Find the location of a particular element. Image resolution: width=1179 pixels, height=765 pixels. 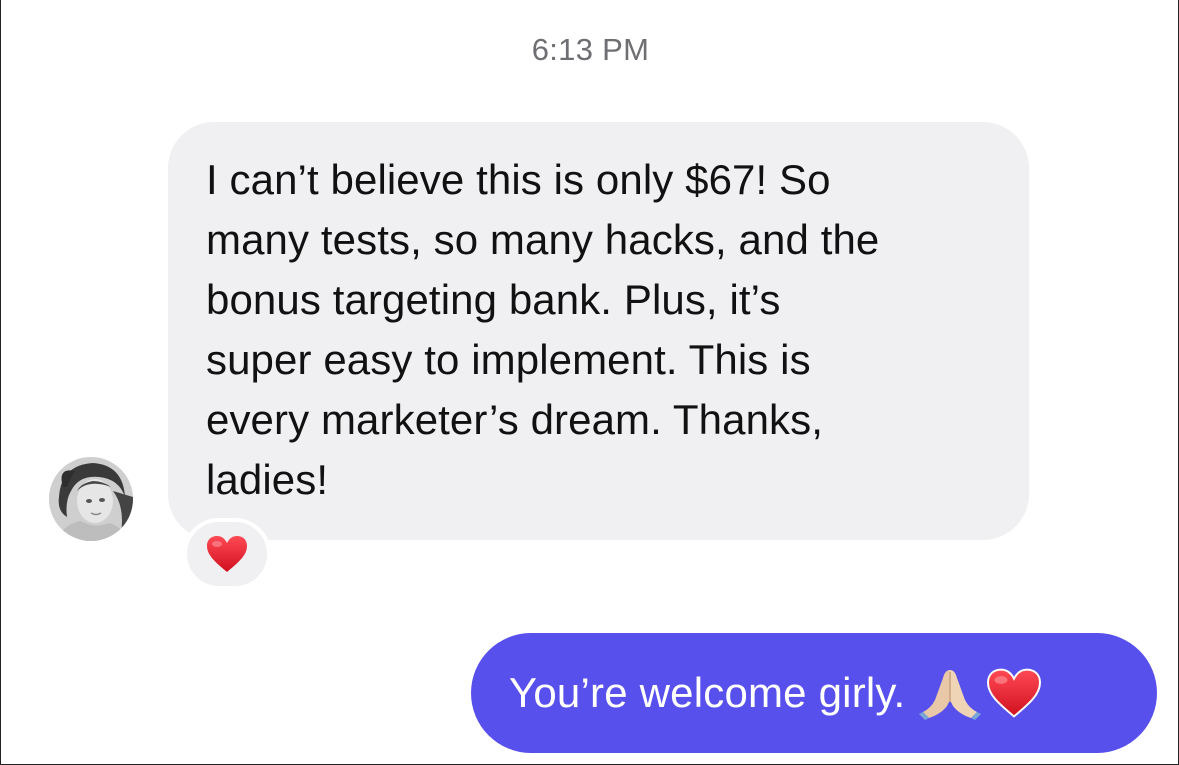

outgoing-message-text: You’re welcome girly. is located at coordinates (707, 692).